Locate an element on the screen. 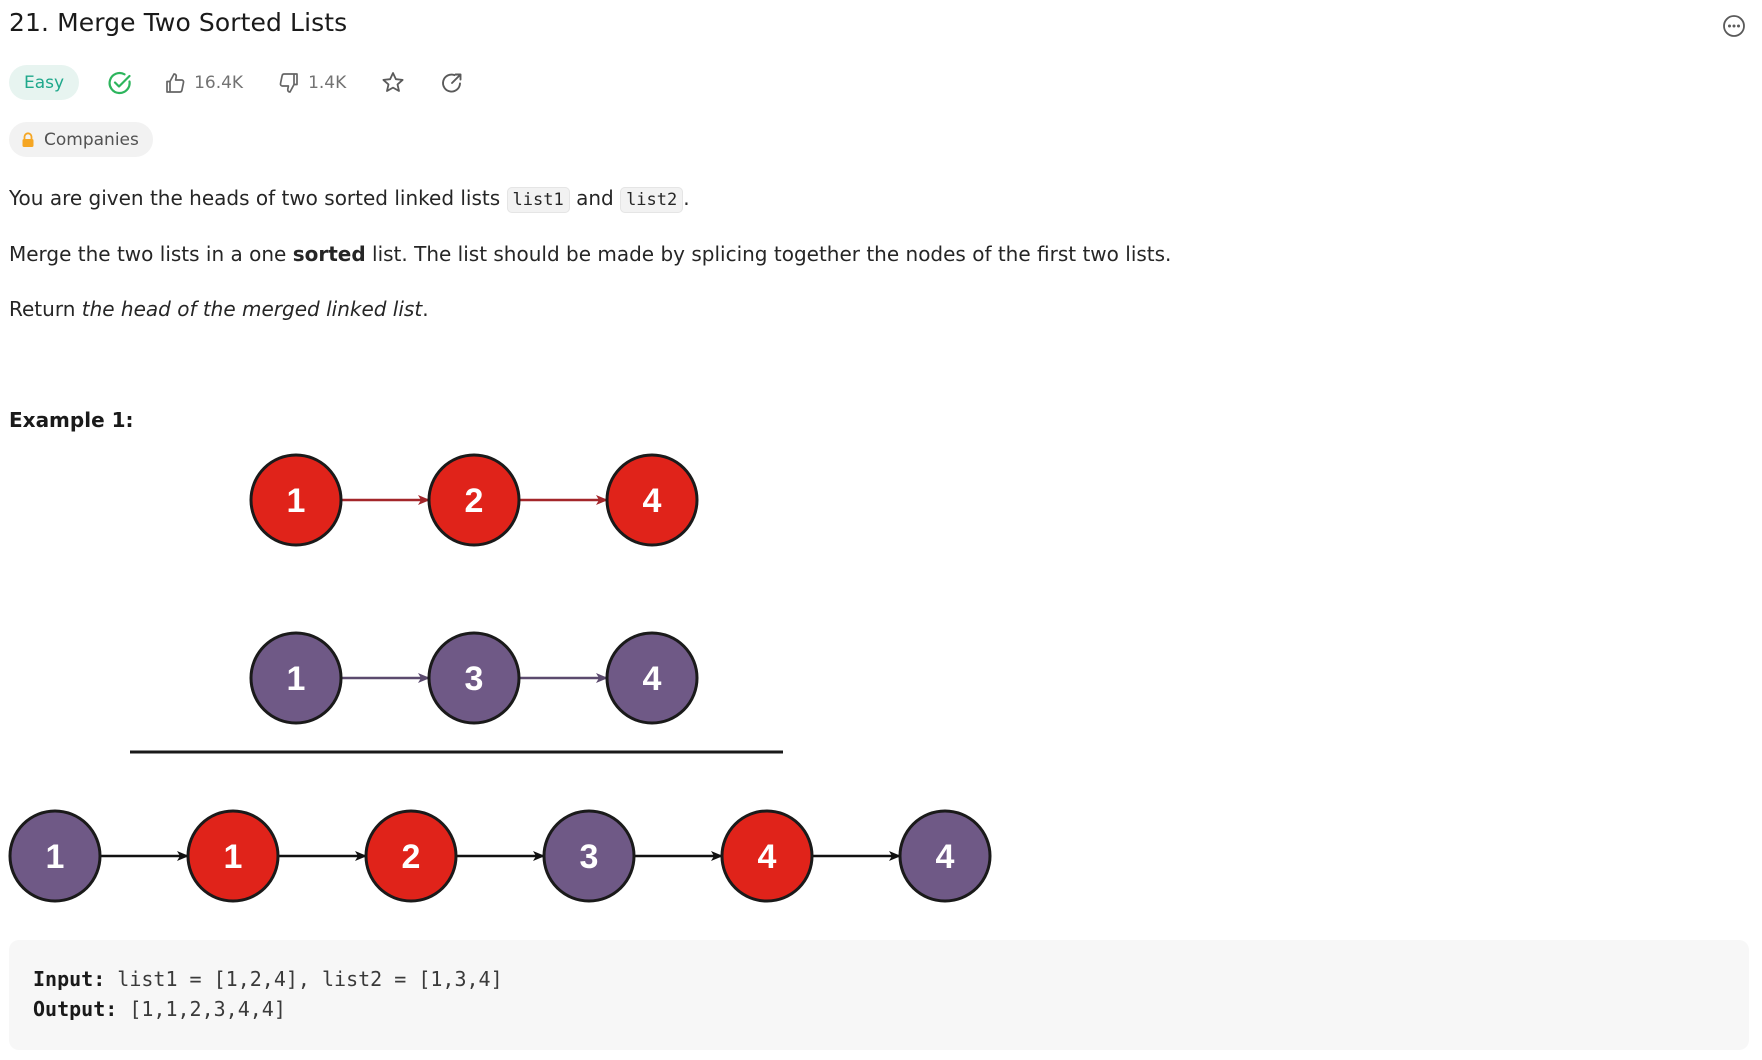  list1-node-0-label: 1 is located at coordinates (296, 501).